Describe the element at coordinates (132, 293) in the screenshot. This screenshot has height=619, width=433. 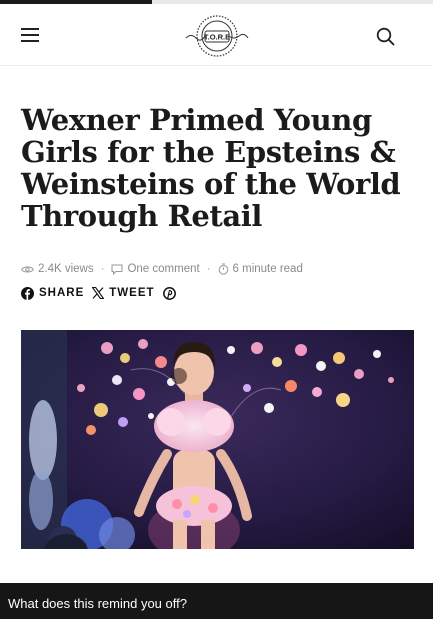
I see `tweet-label: TWEET` at that location.